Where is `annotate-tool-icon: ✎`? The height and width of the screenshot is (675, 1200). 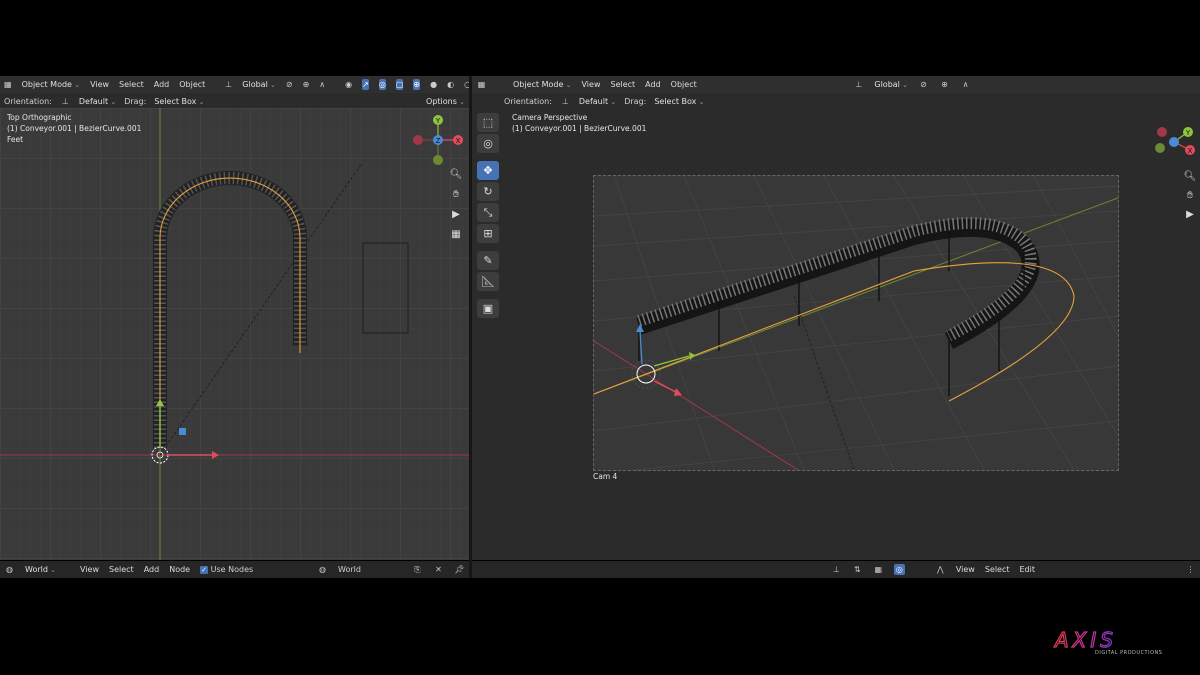 annotate-tool-icon: ✎ is located at coordinates (488, 260).